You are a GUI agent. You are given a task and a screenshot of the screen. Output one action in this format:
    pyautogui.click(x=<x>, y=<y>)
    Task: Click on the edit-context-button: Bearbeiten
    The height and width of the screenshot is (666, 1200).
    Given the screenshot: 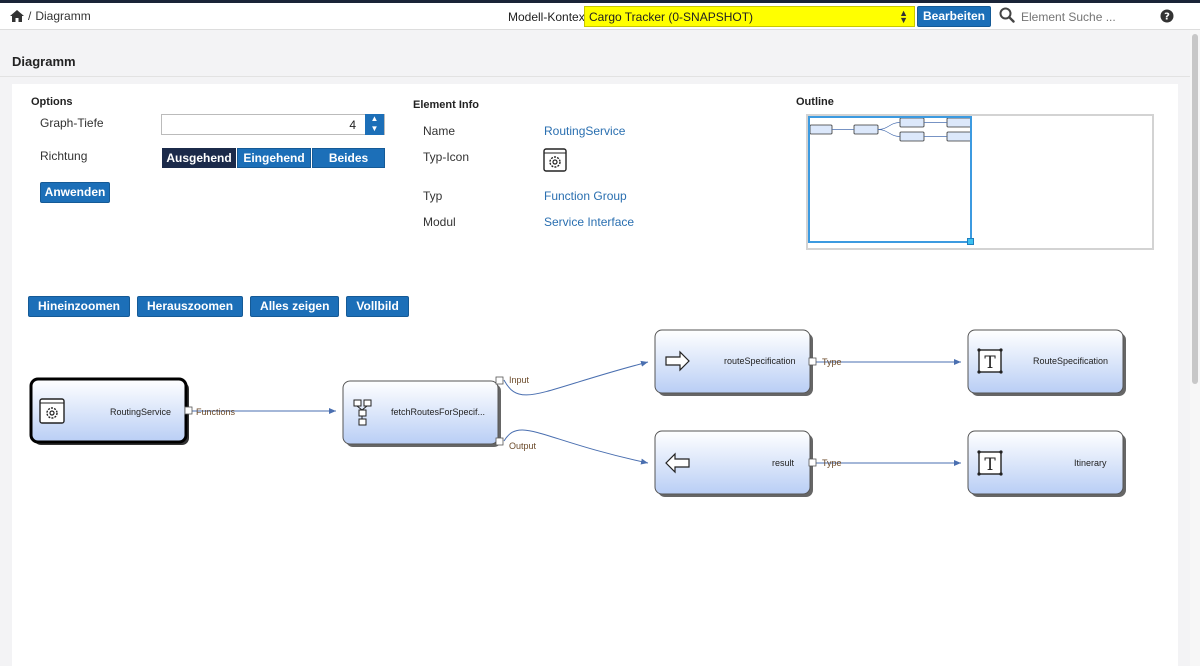 What is the action you would take?
    pyautogui.click(x=954, y=16)
    